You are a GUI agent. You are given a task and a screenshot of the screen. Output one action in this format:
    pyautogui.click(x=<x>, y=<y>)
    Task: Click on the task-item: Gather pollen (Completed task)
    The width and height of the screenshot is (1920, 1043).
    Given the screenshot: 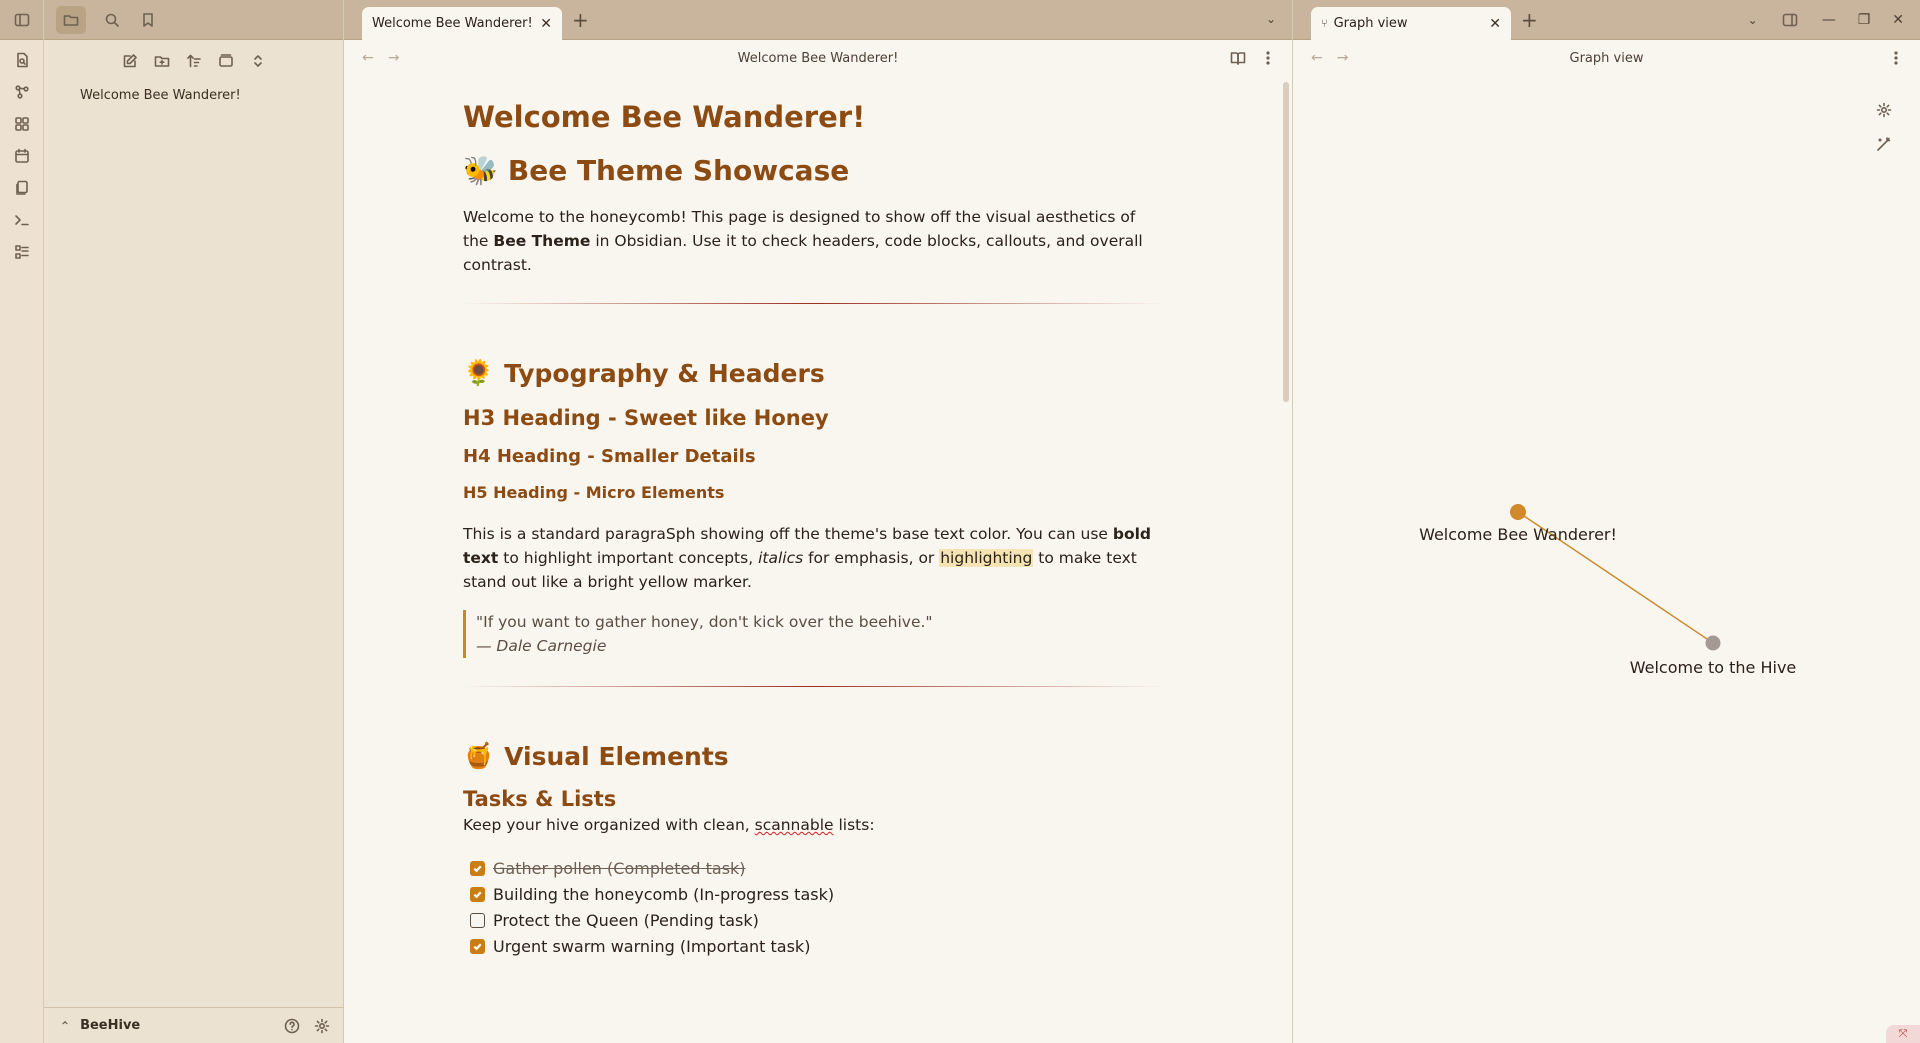 What is the action you would take?
    pyautogui.click(x=813, y=868)
    